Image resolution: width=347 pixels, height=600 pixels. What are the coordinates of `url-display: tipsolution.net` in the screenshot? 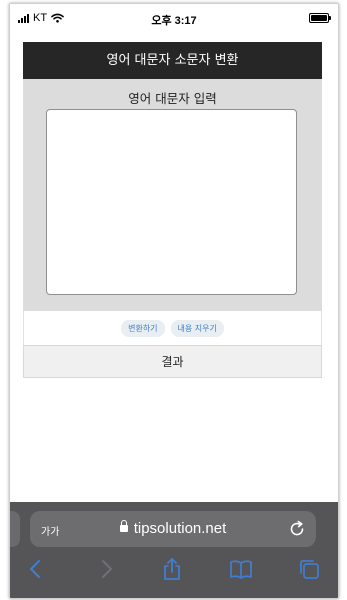 It's located at (173, 528).